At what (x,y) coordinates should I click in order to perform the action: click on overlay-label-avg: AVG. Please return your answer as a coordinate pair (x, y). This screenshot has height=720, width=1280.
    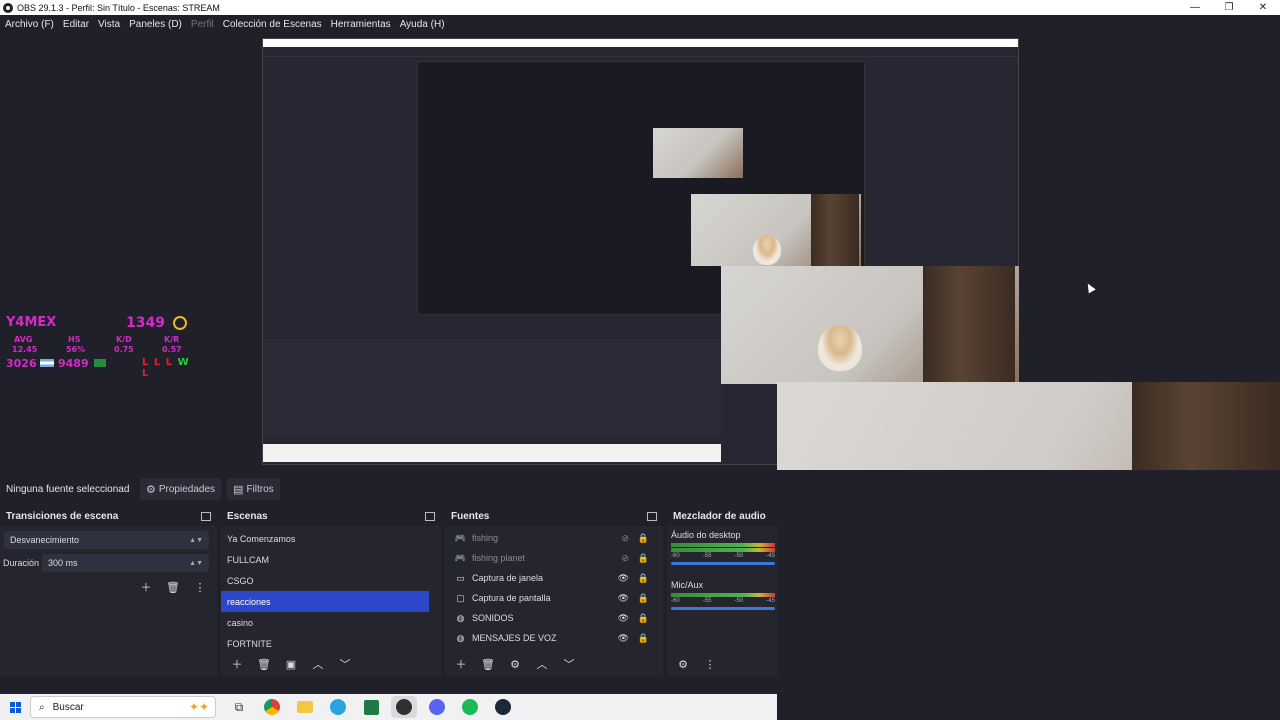
    Looking at the image, I should click on (23, 339).